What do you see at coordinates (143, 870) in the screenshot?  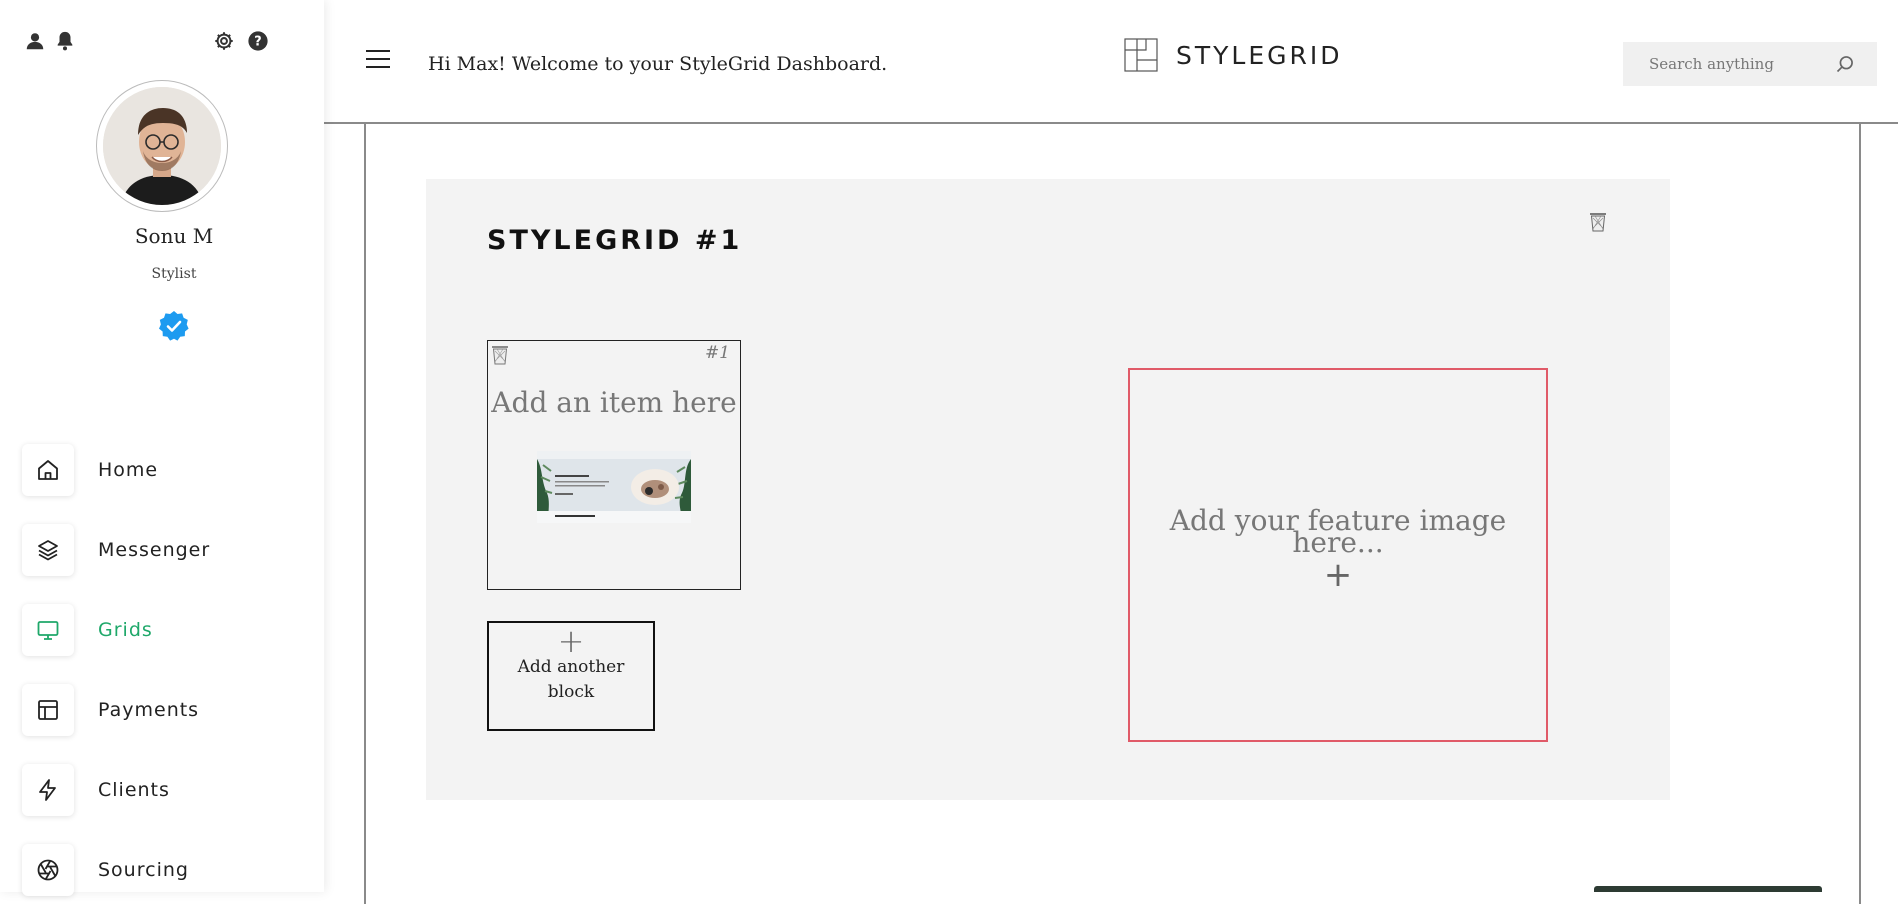 I see `sidebar-item-label: Sourcing` at bounding box center [143, 870].